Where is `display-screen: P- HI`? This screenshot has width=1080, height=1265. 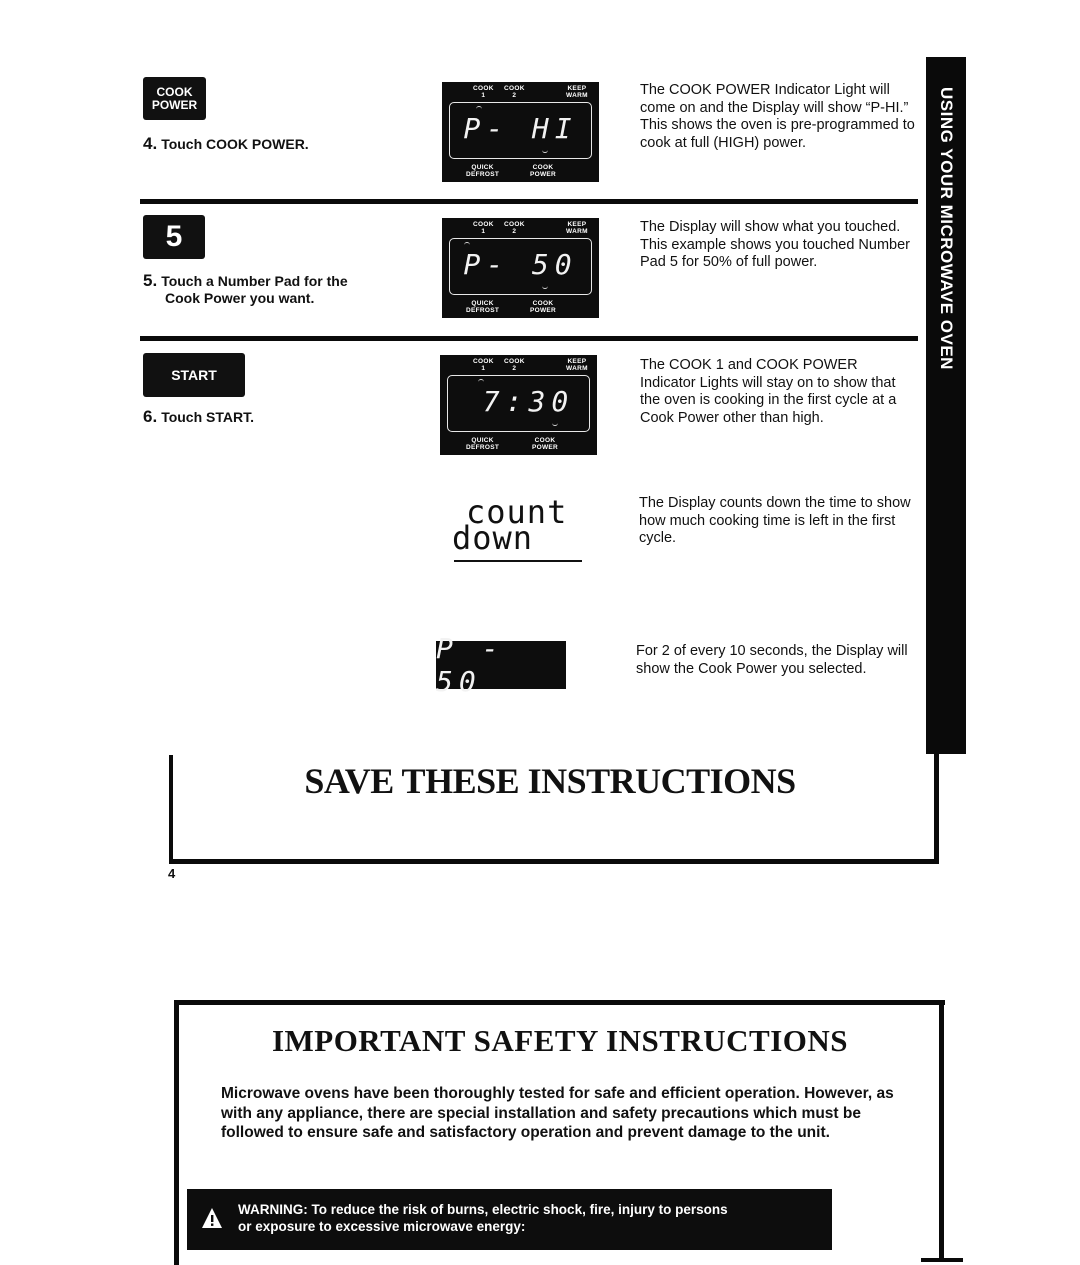 display-screen: P- HI is located at coordinates (520, 130).